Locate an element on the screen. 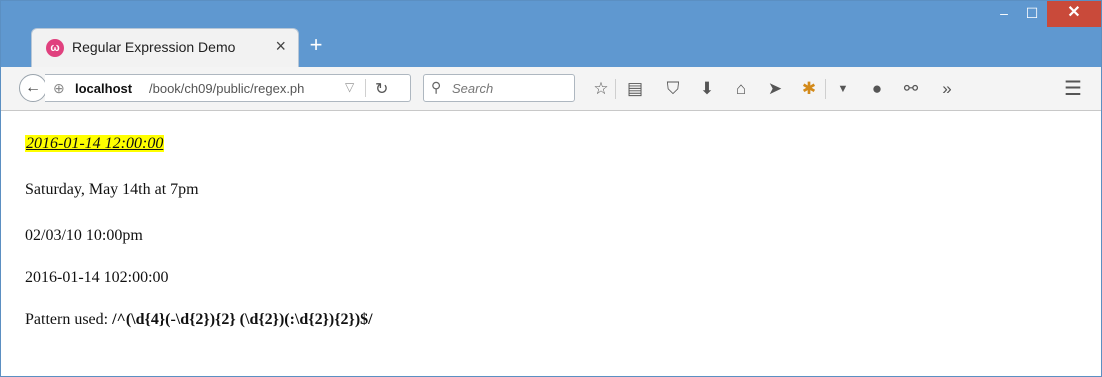 The width and height of the screenshot is (1102, 377). favicon-icon: ω is located at coordinates (55, 48).